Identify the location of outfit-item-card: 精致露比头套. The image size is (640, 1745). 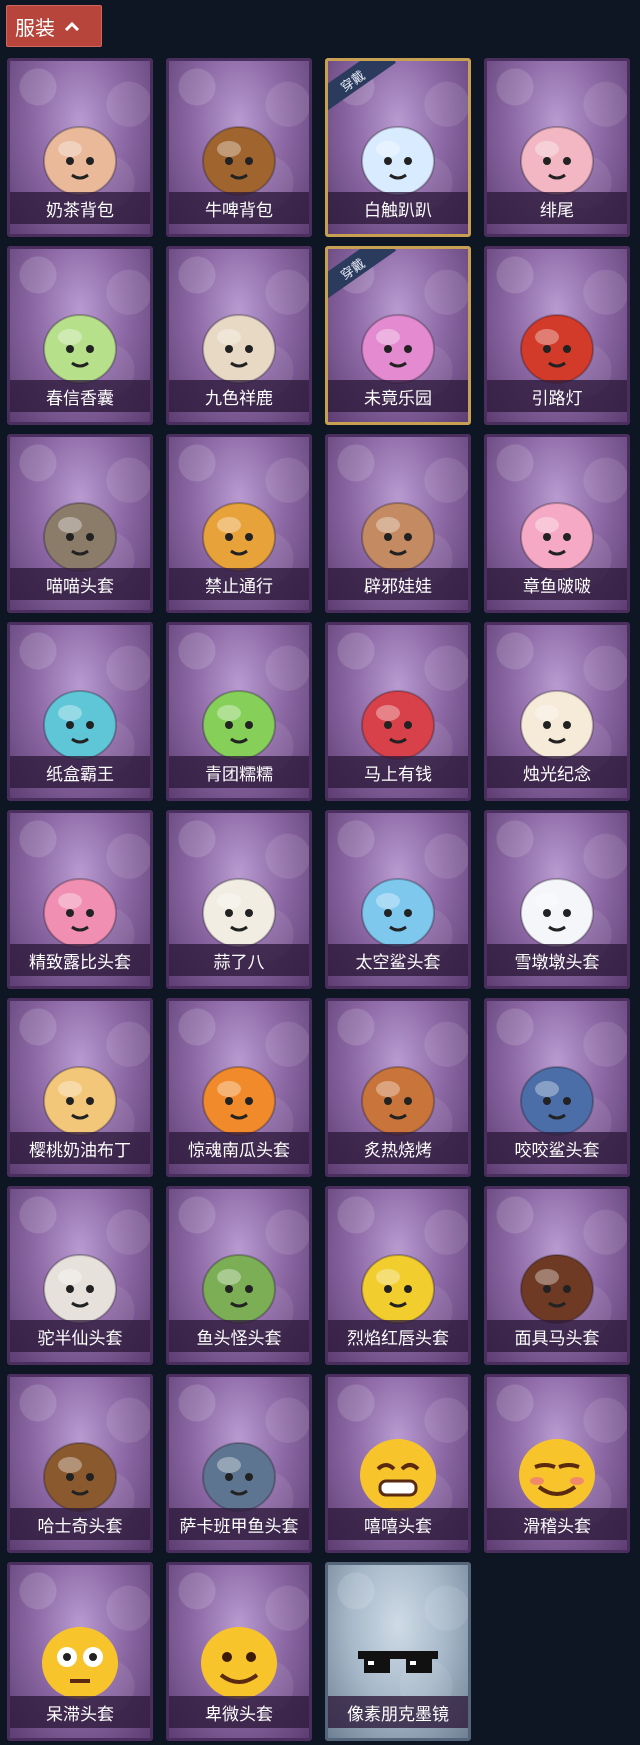
(80, 899).